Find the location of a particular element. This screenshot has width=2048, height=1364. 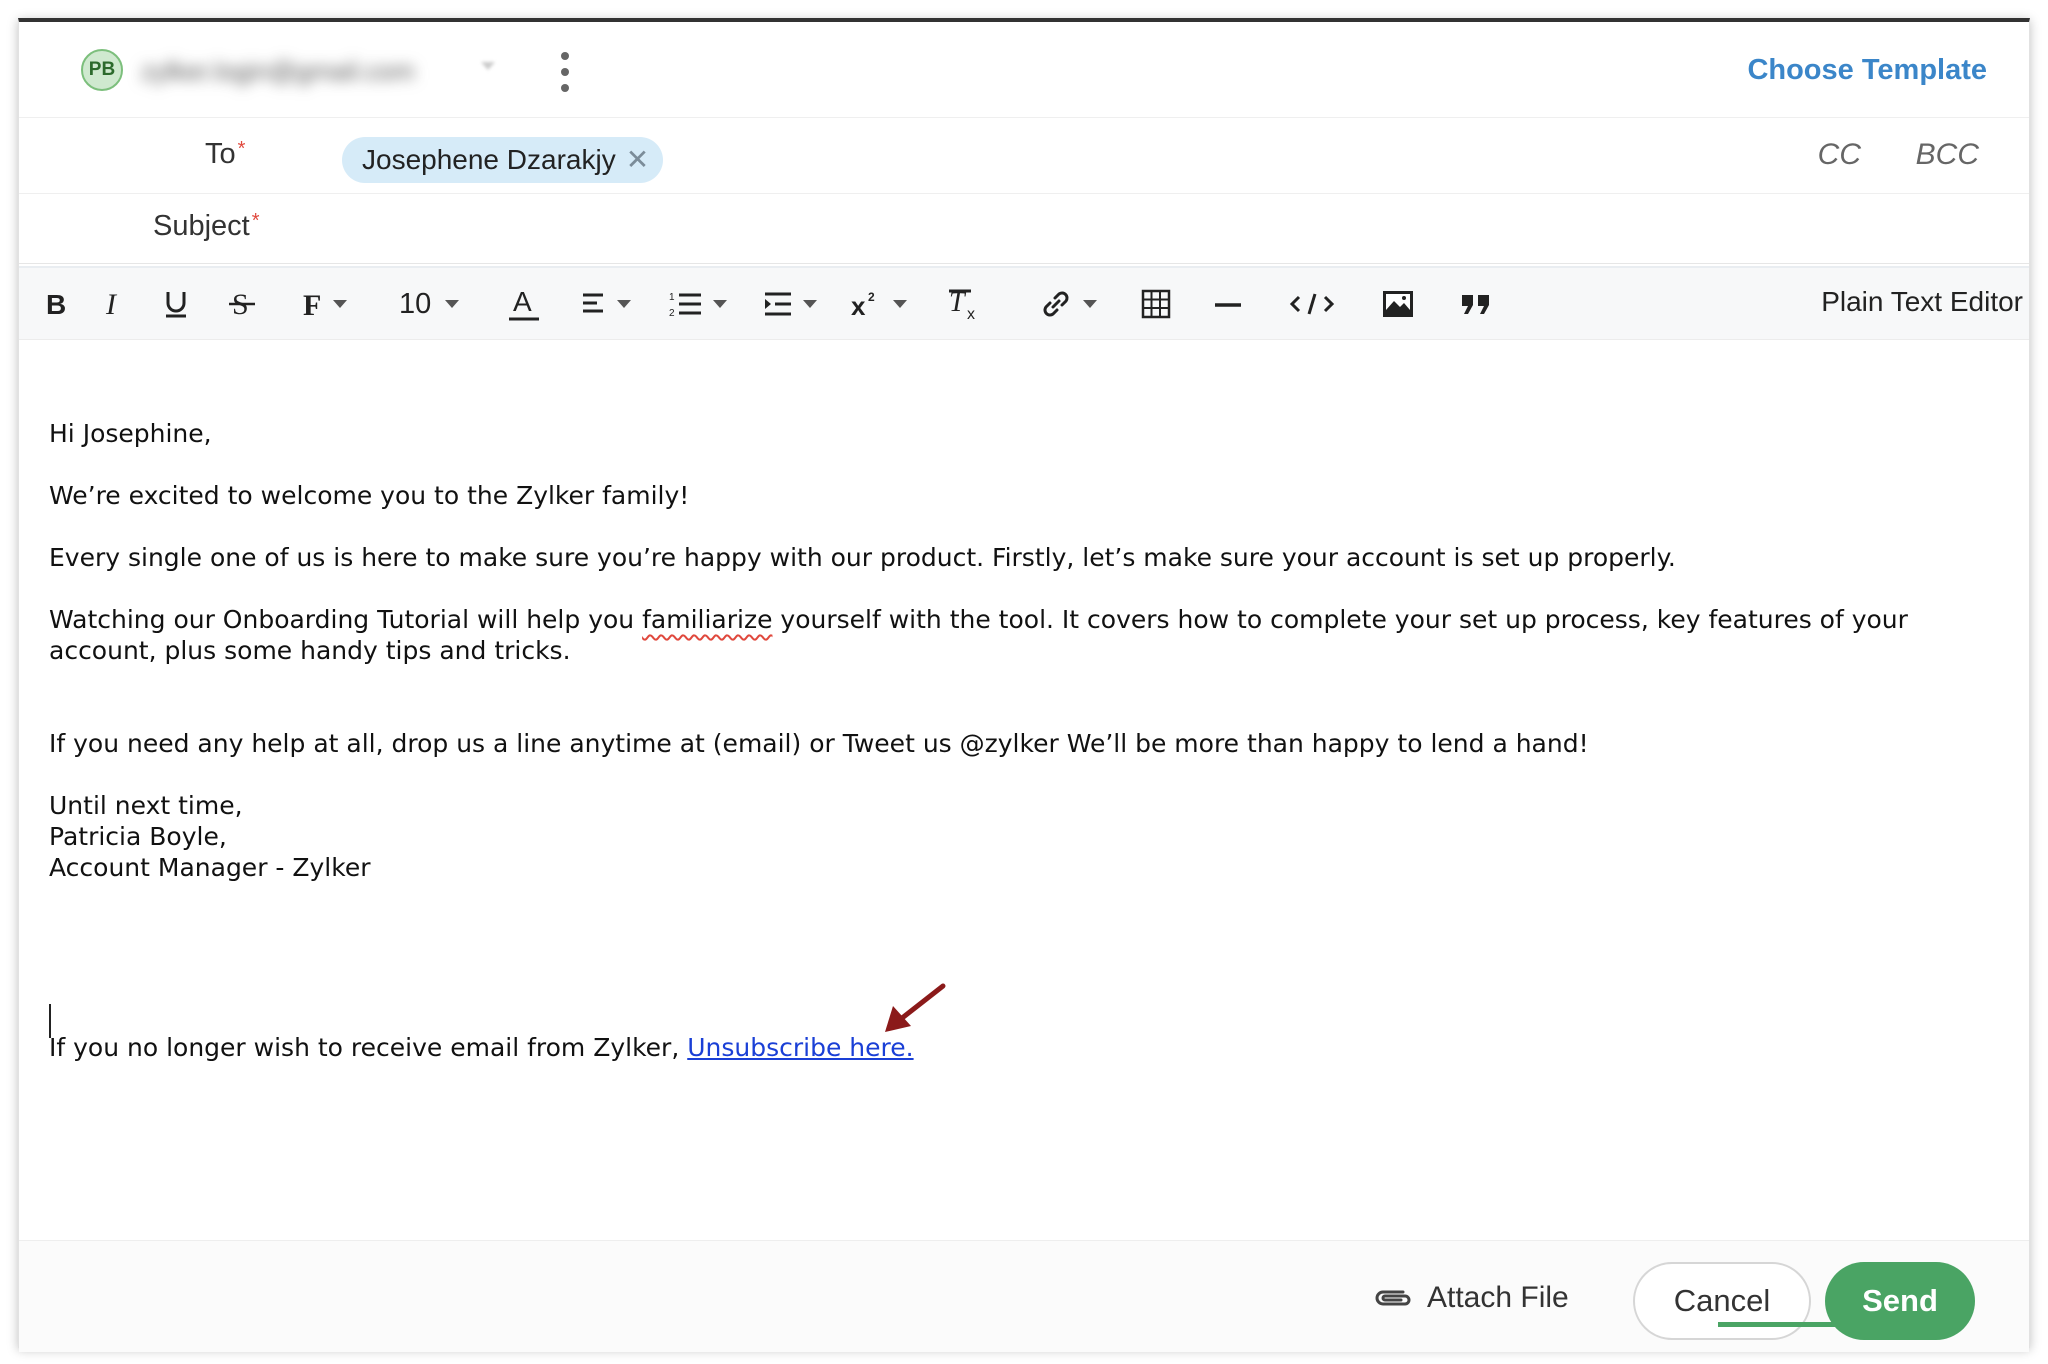

code-icon is located at coordinates (1312, 304).